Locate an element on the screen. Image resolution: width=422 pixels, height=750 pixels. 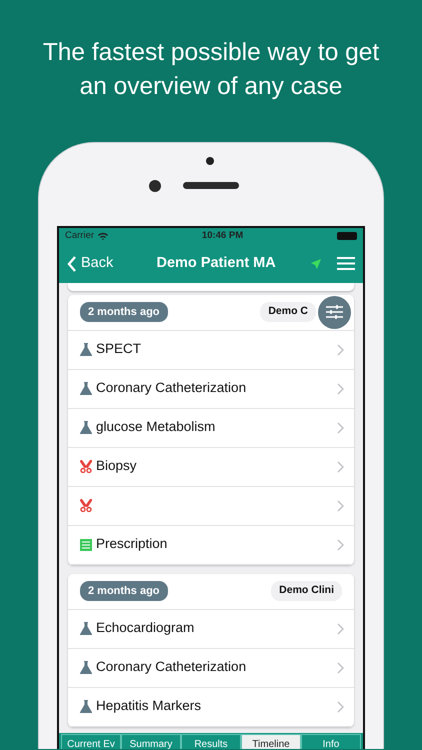
screen-title: Demo Patient MA is located at coordinates (216, 263).